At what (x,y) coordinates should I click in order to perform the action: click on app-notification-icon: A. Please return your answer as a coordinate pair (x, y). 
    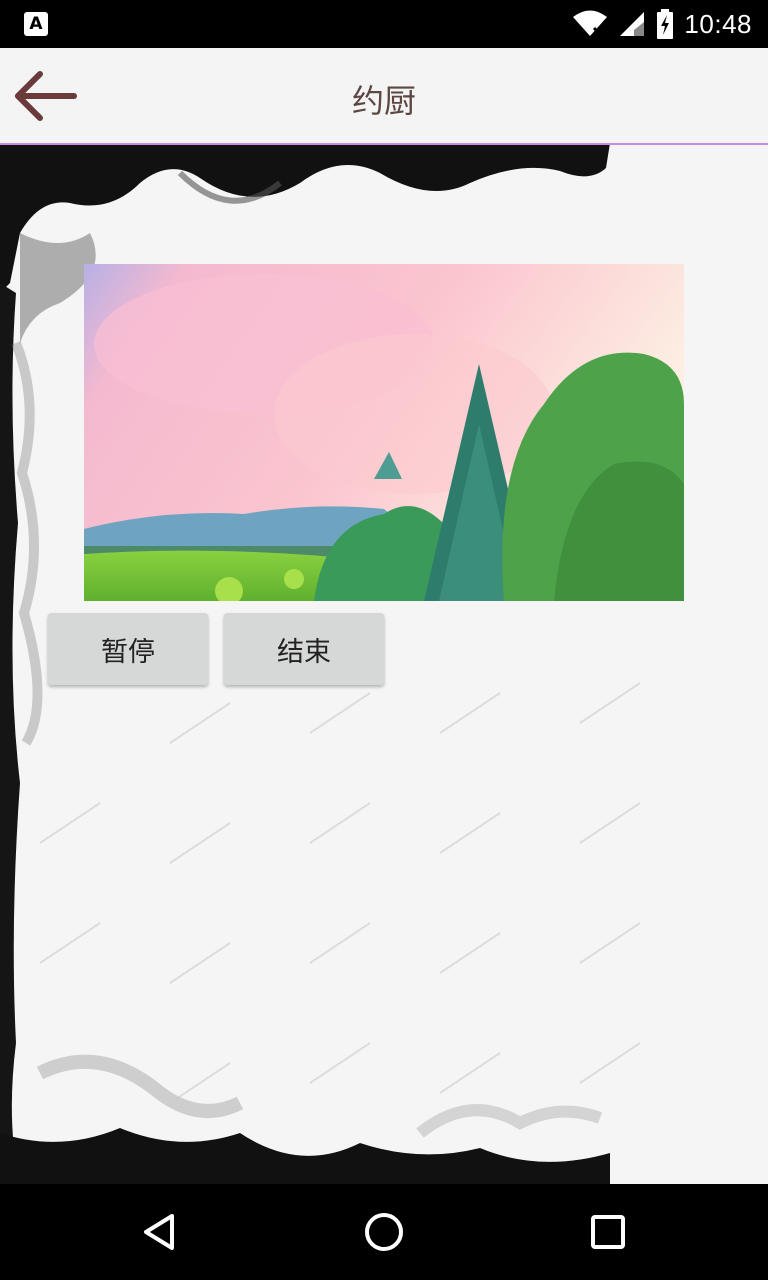
    Looking at the image, I should click on (36, 24).